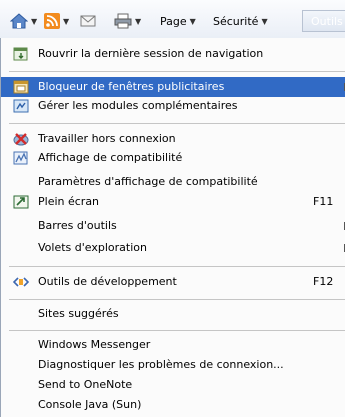 Image resolution: width=345 pixels, height=417 pixels. What do you see at coordinates (107, 138) in the screenshot?
I see `menu-item-label: Travailler hors connexion` at bounding box center [107, 138].